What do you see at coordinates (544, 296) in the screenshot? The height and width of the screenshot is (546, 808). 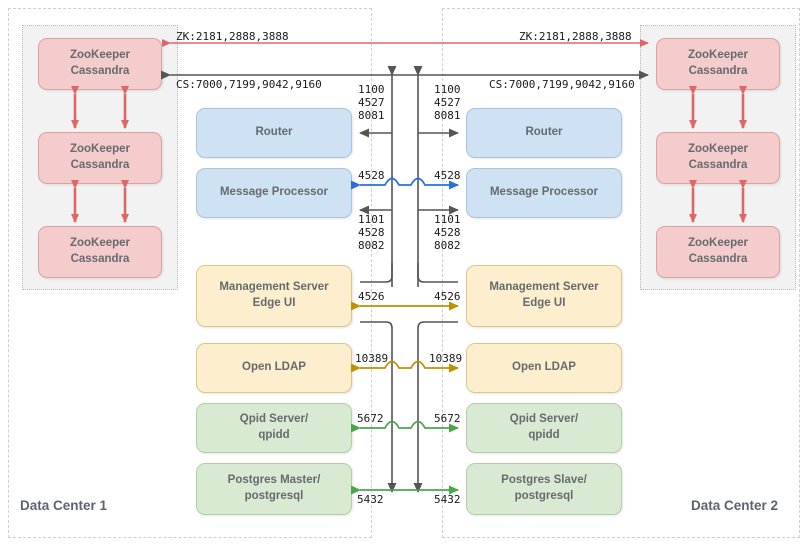 I see `dc2-management-server-node: Management Server Edge UI` at bounding box center [544, 296].